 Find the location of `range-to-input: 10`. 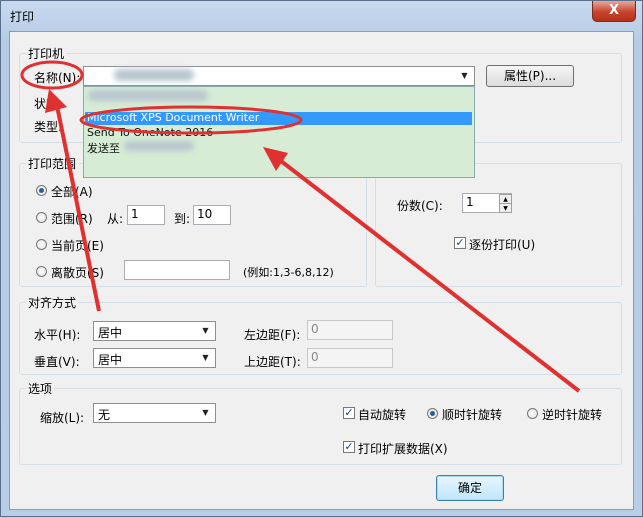

range-to-input: 10 is located at coordinates (212, 215).